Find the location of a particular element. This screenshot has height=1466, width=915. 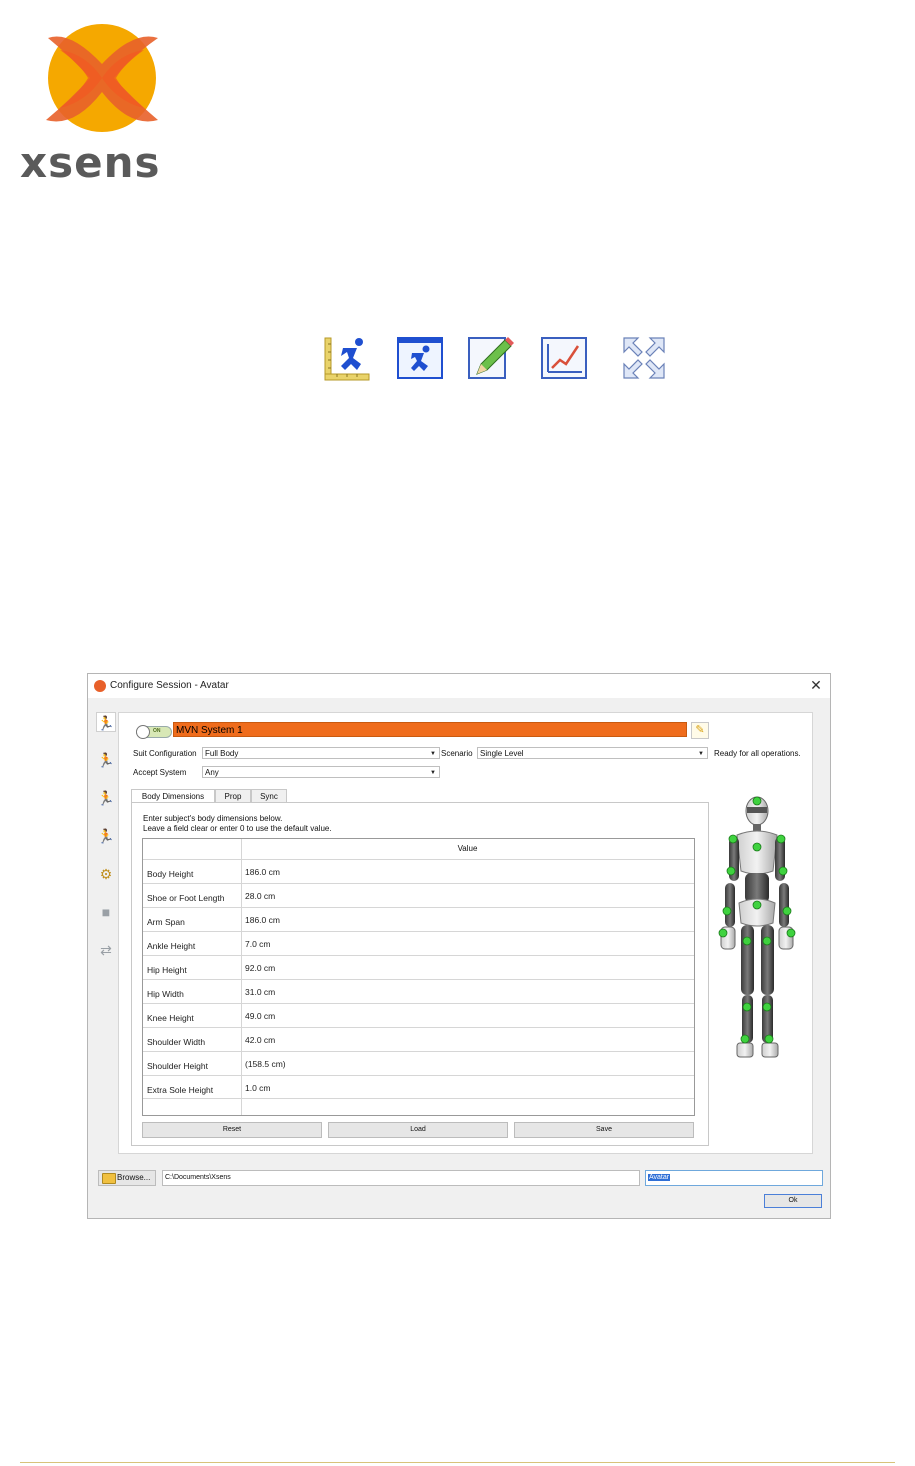

row-label: Knee Height is located at coordinates (170, 1018).